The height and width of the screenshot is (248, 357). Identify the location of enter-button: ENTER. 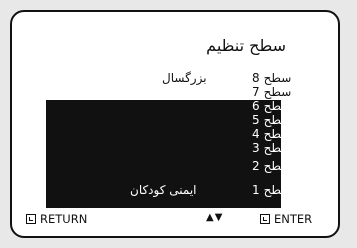
(286, 219).